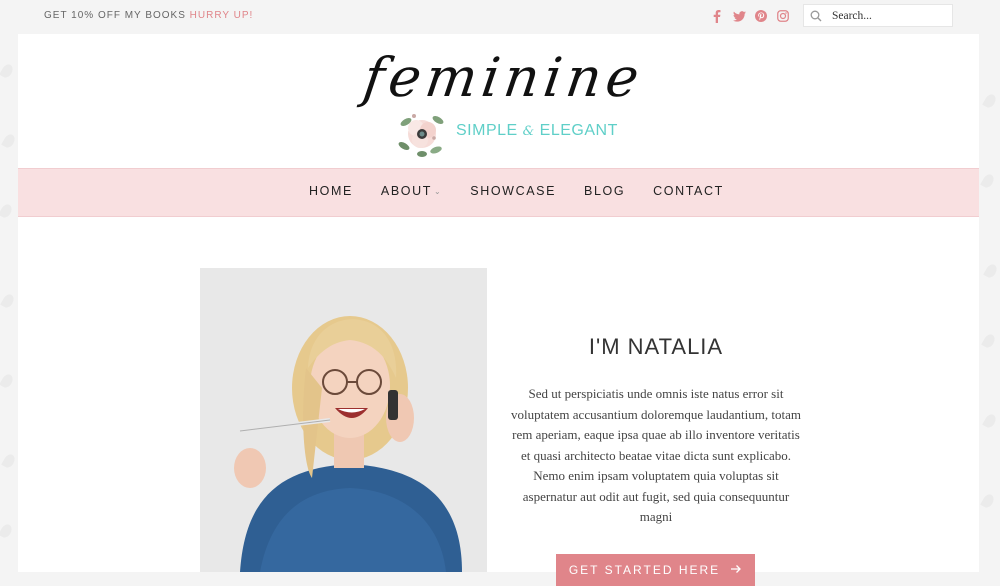 This screenshot has width=1000, height=586. I want to click on nav-item-blog: BLOG, so click(604, 191).